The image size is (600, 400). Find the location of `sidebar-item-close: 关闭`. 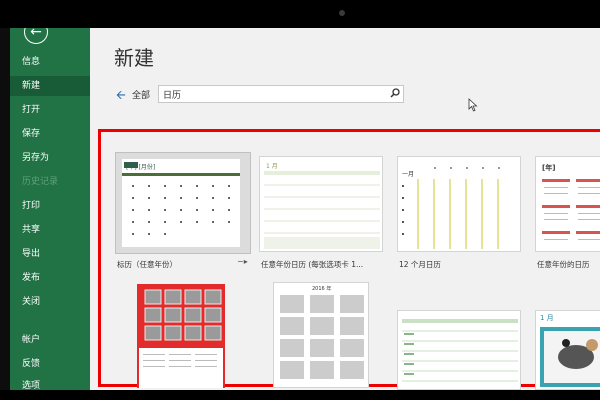

sidebar-item-close: 关闭 is located at coordinates (31, 302).